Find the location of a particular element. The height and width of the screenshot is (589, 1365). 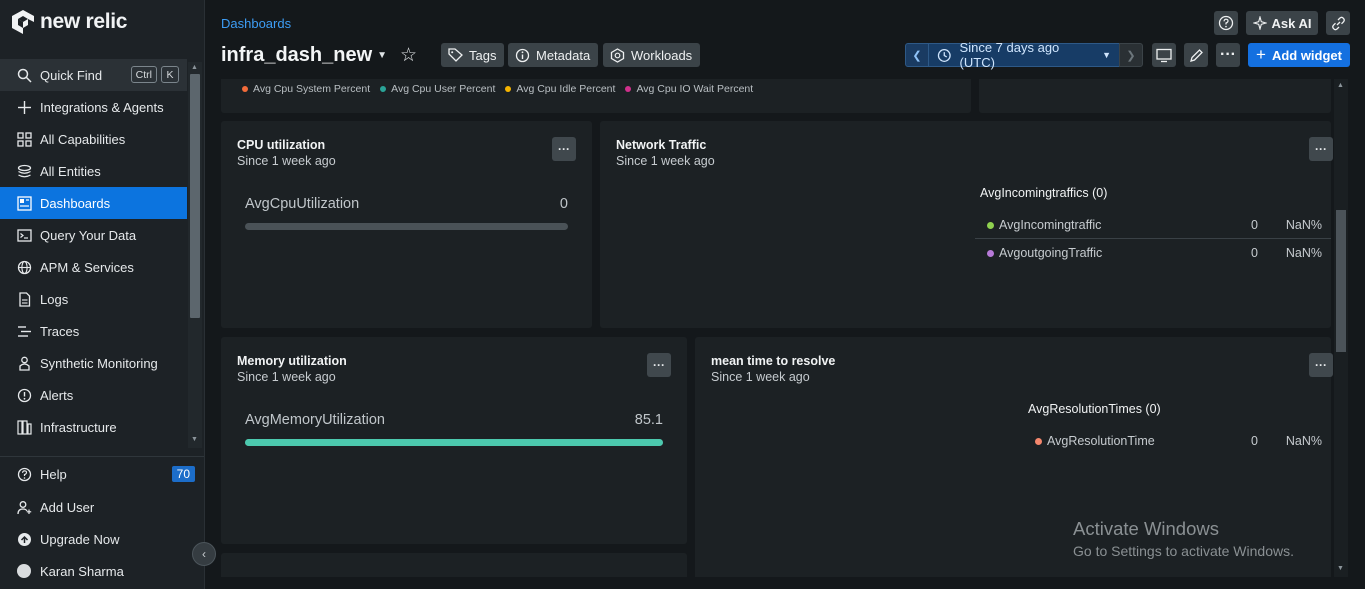

workloads-button: Workloads is located at coordinates (652, 55).